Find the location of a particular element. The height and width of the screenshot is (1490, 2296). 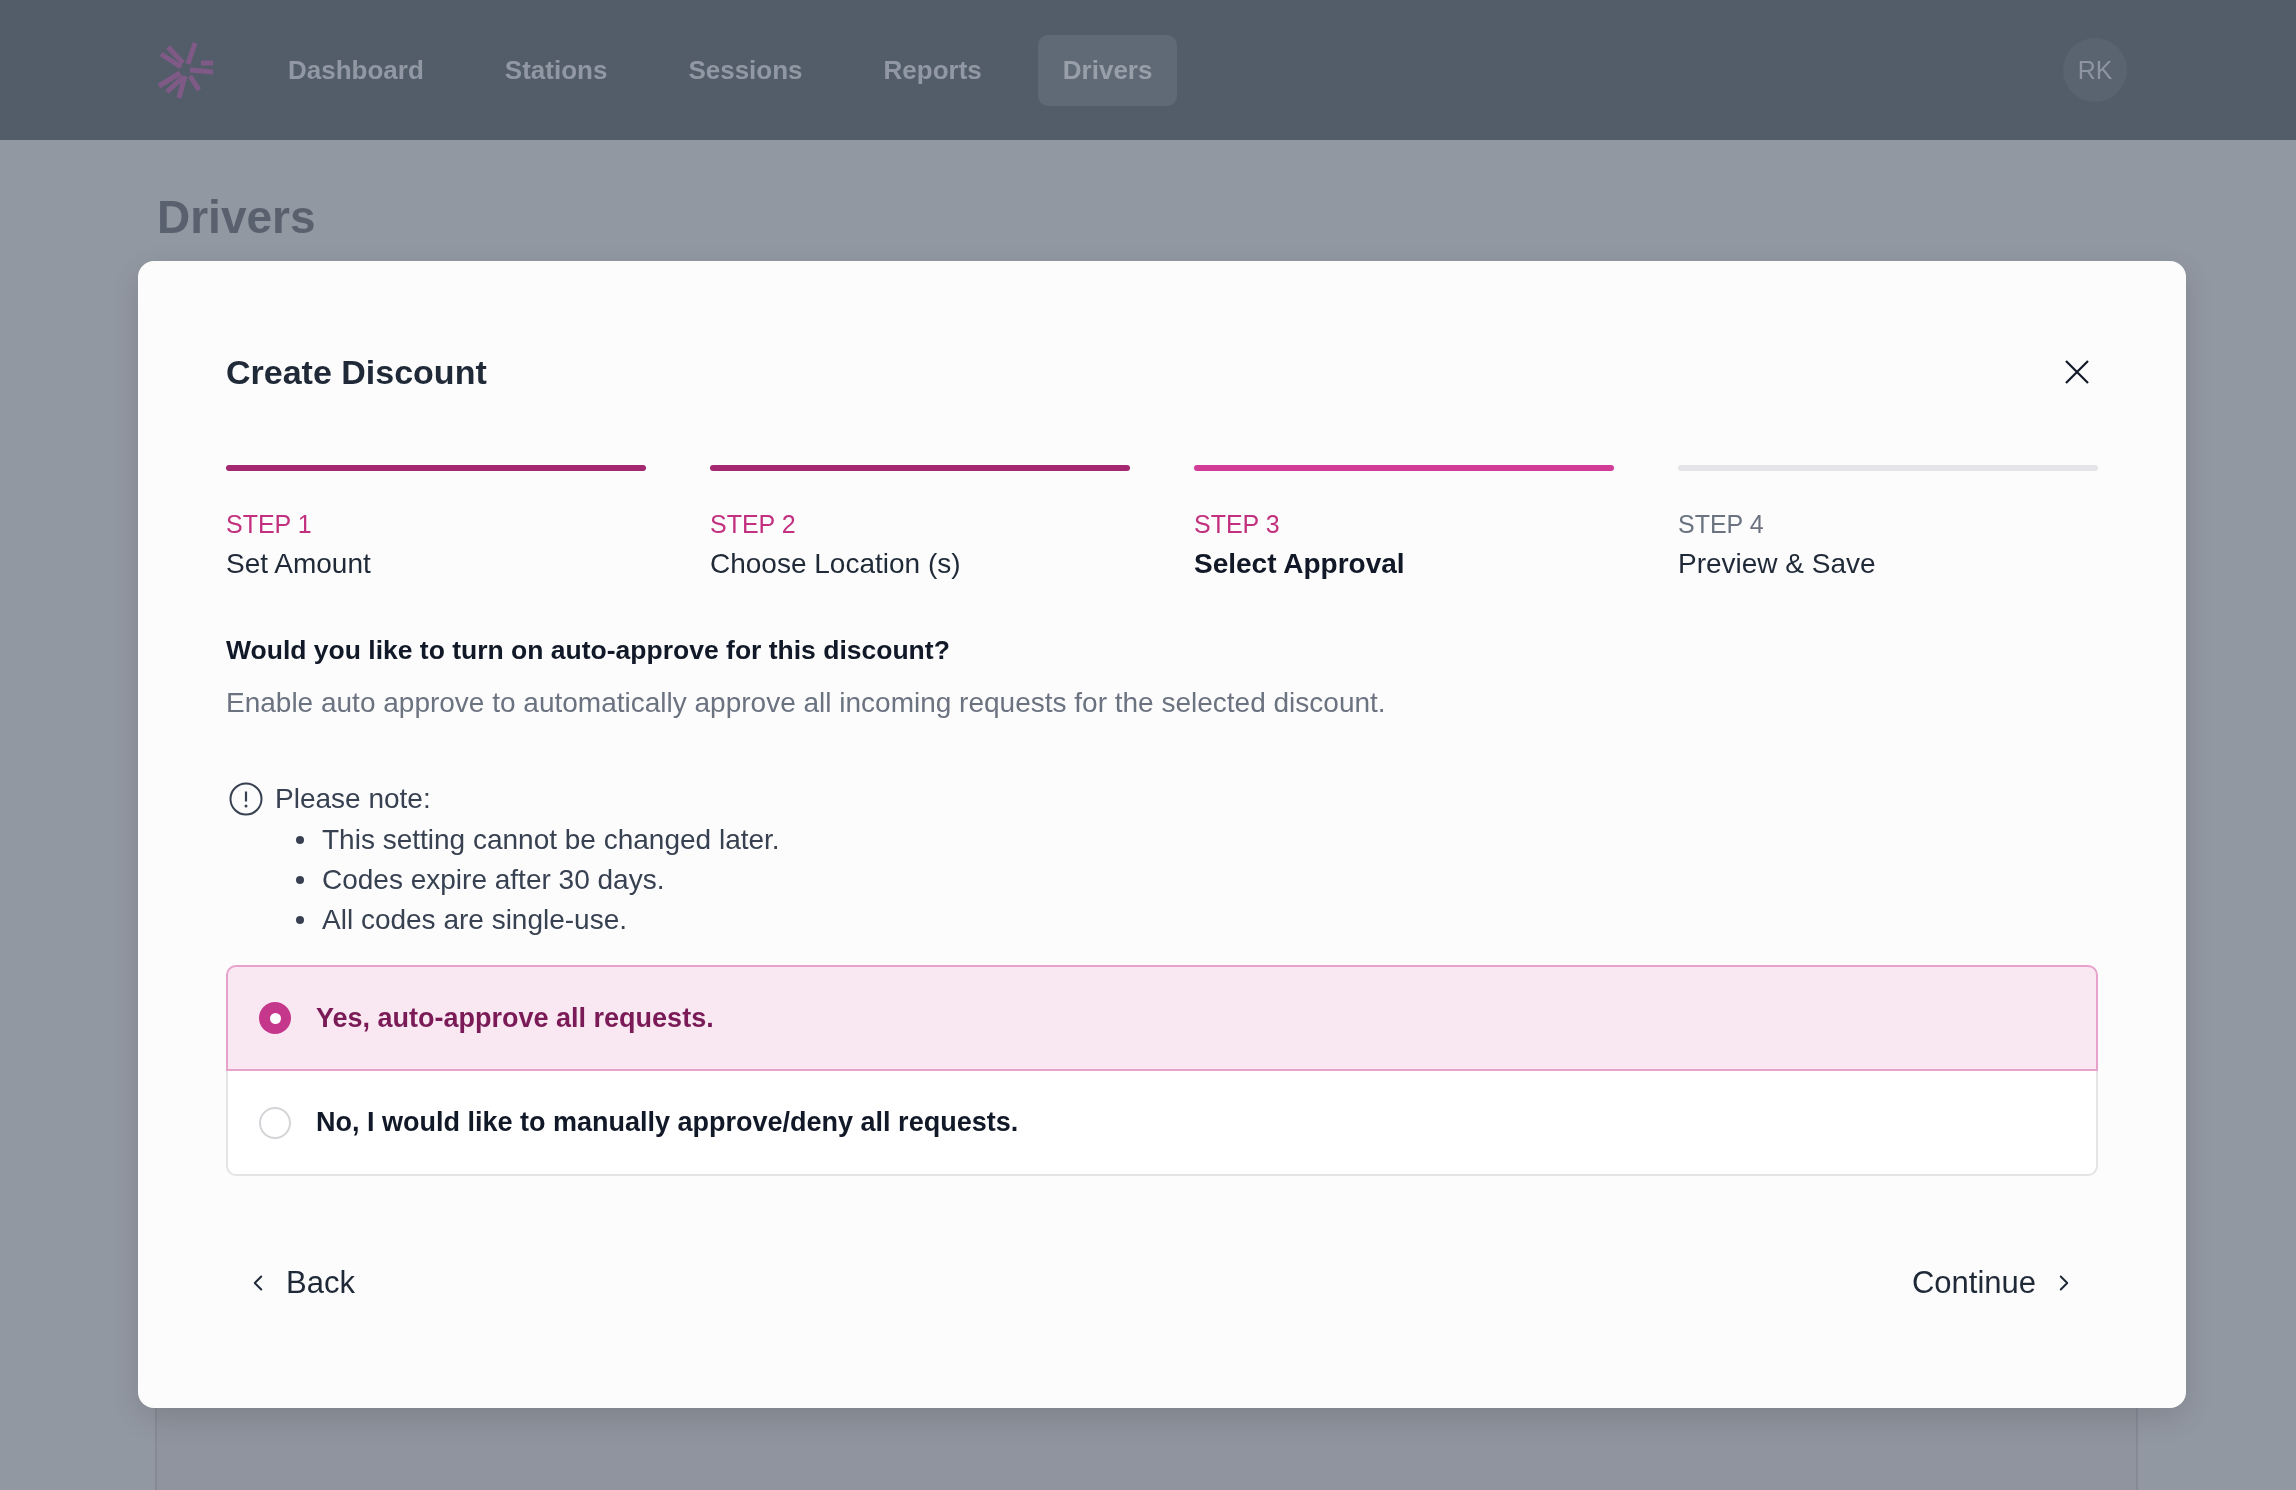

step-number: STEP 1 is located at coordinates (269, 524).